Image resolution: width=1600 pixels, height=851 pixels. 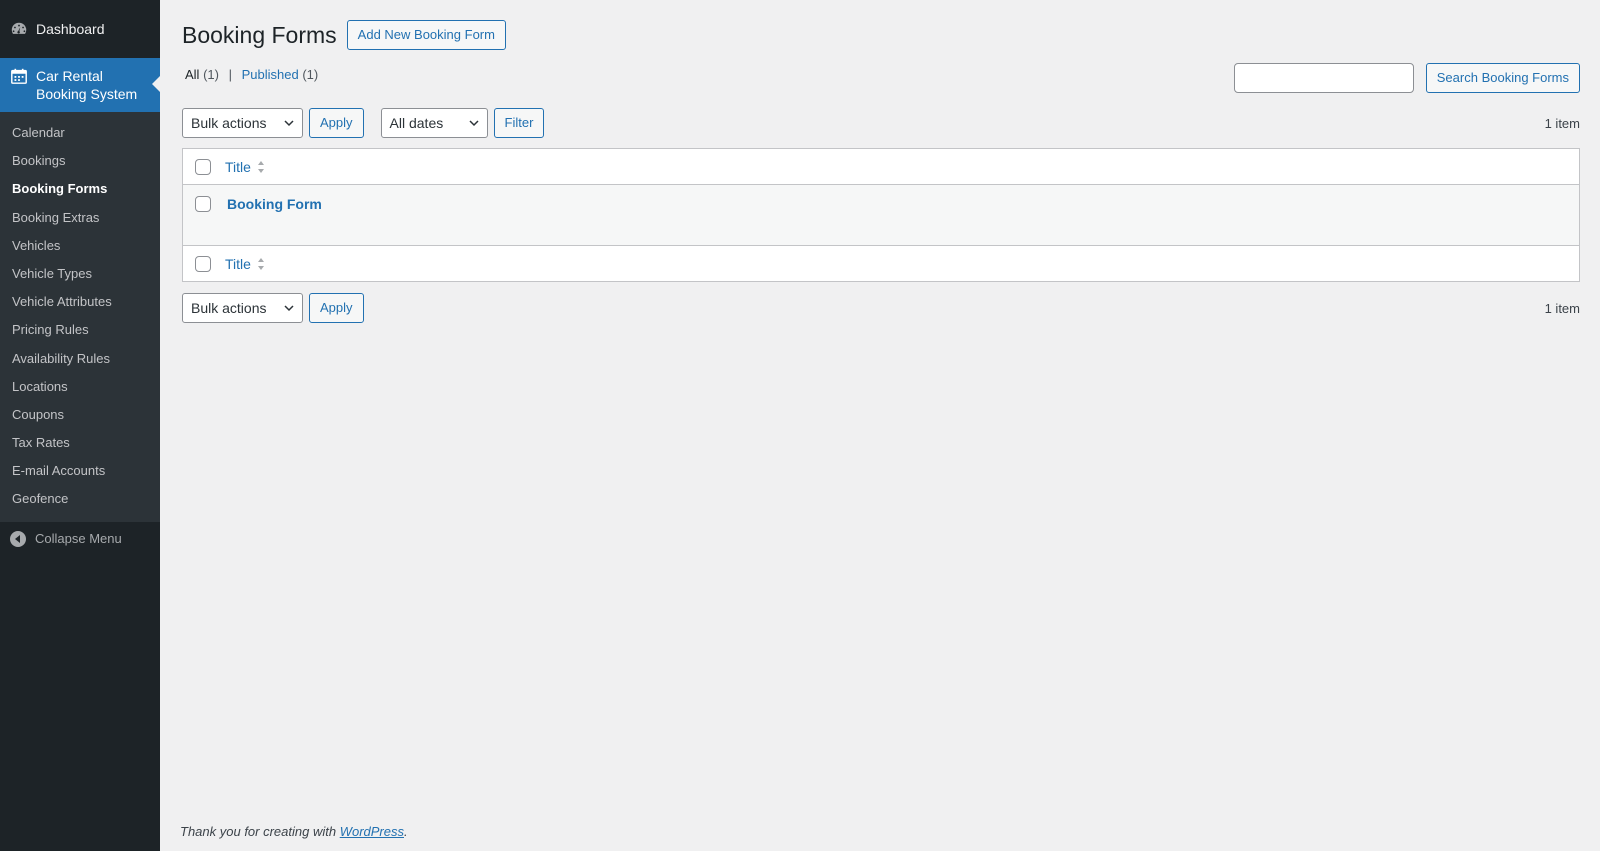 What do you see at coordinates (192, 74) in the screenshot?
I see `view-all-link: All` at bounding box center [192, 74].